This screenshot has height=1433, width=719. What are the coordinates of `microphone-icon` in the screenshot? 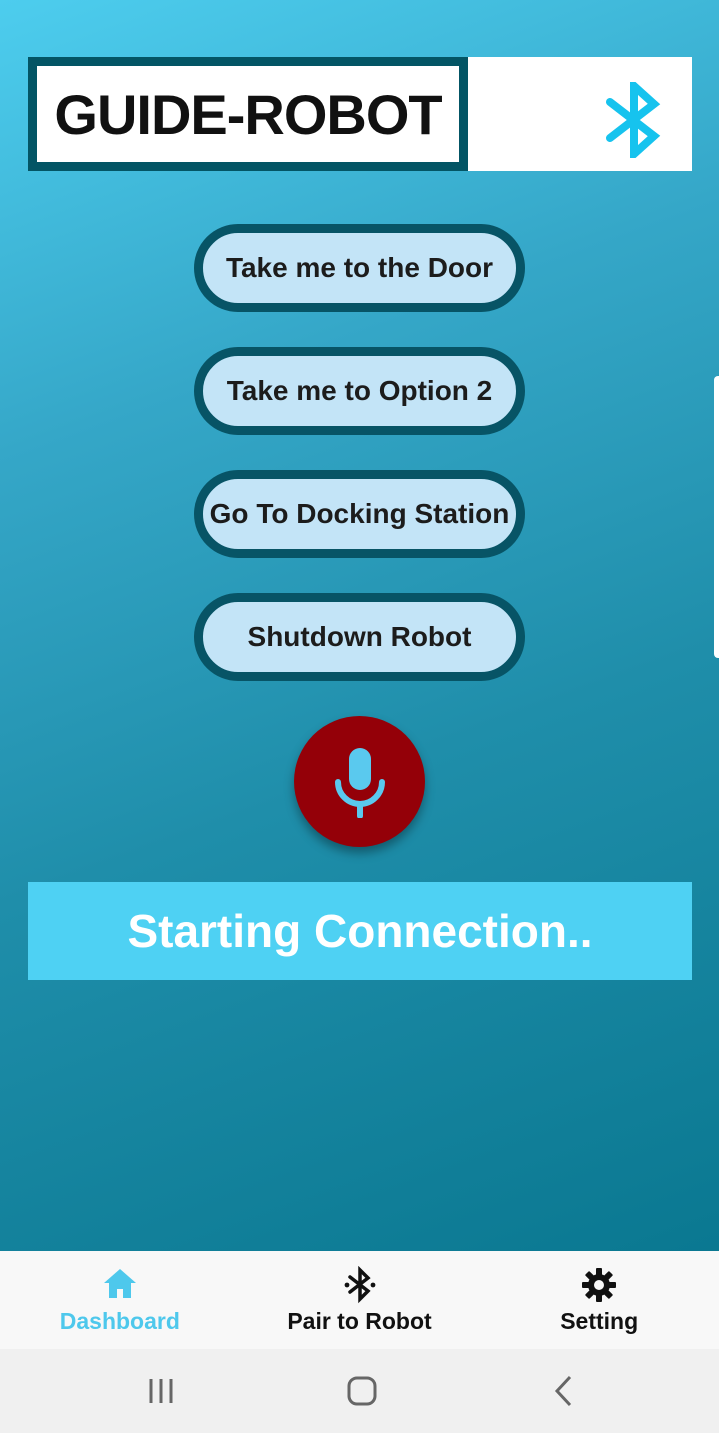 It's located at (359, 782).